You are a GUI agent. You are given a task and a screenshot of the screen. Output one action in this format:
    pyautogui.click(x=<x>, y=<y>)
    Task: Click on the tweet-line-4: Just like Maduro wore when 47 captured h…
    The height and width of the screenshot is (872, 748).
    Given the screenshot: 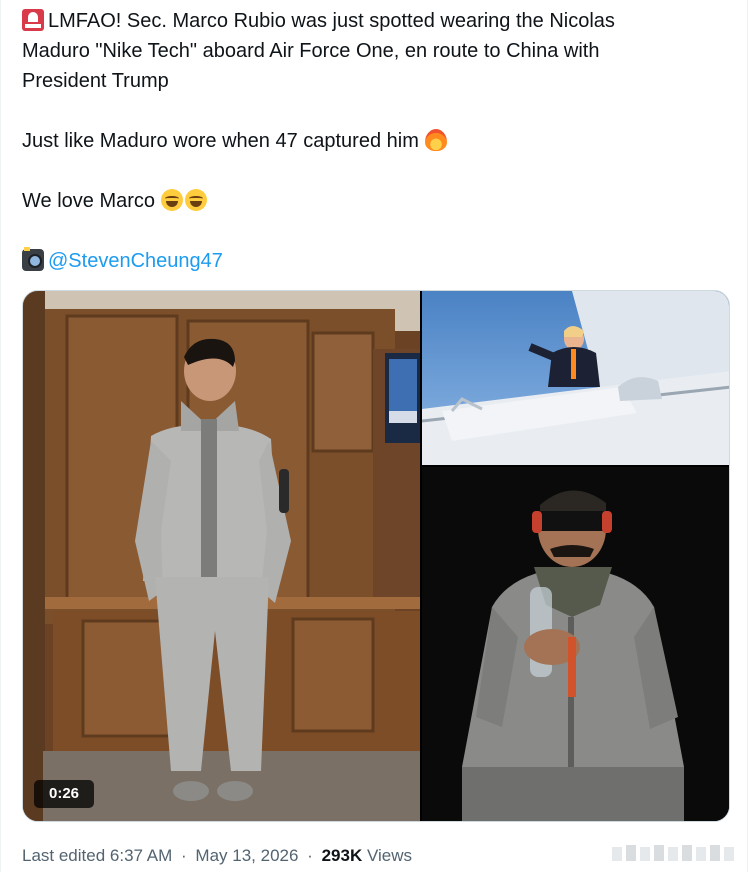 What is the action you would take?
    pyautogui.click(x=372, y=141)
    